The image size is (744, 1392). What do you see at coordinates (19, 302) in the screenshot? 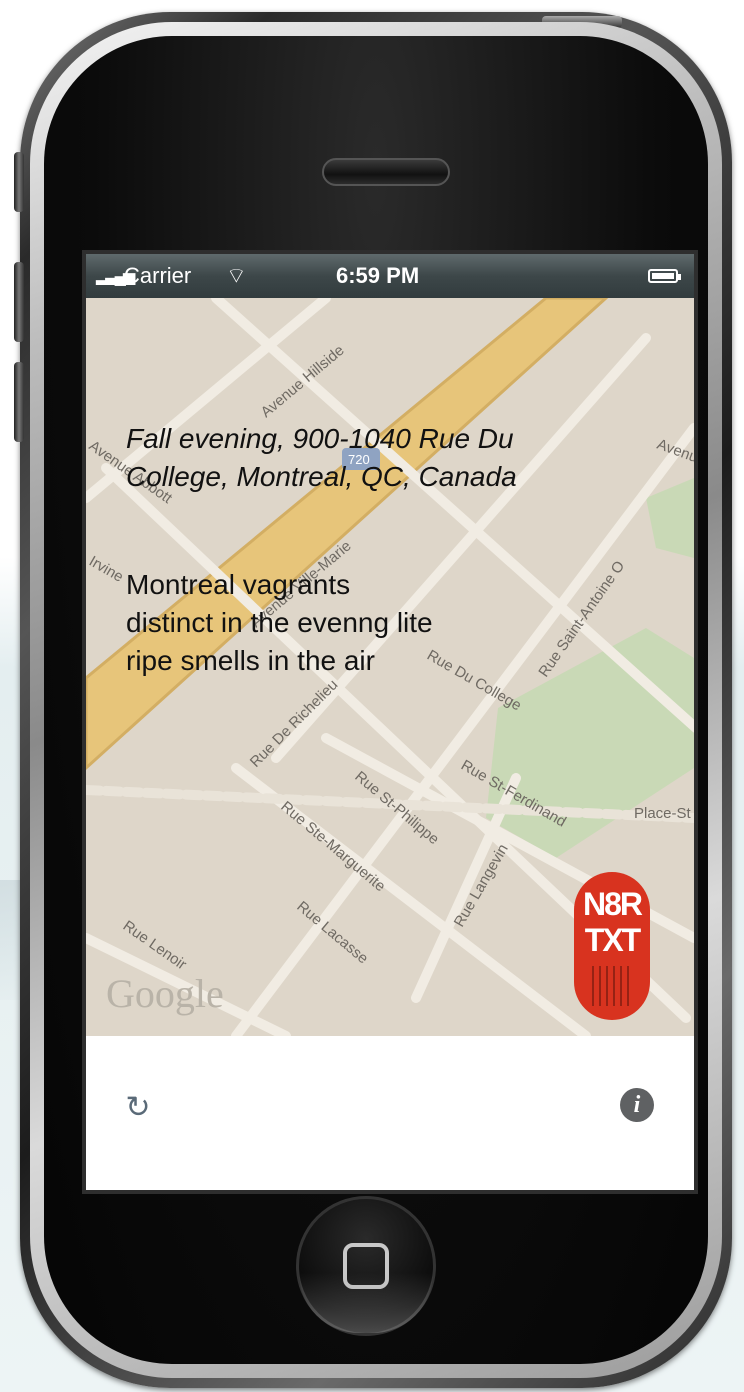
I see `volume-up-button` at bounding box center [19, 302].